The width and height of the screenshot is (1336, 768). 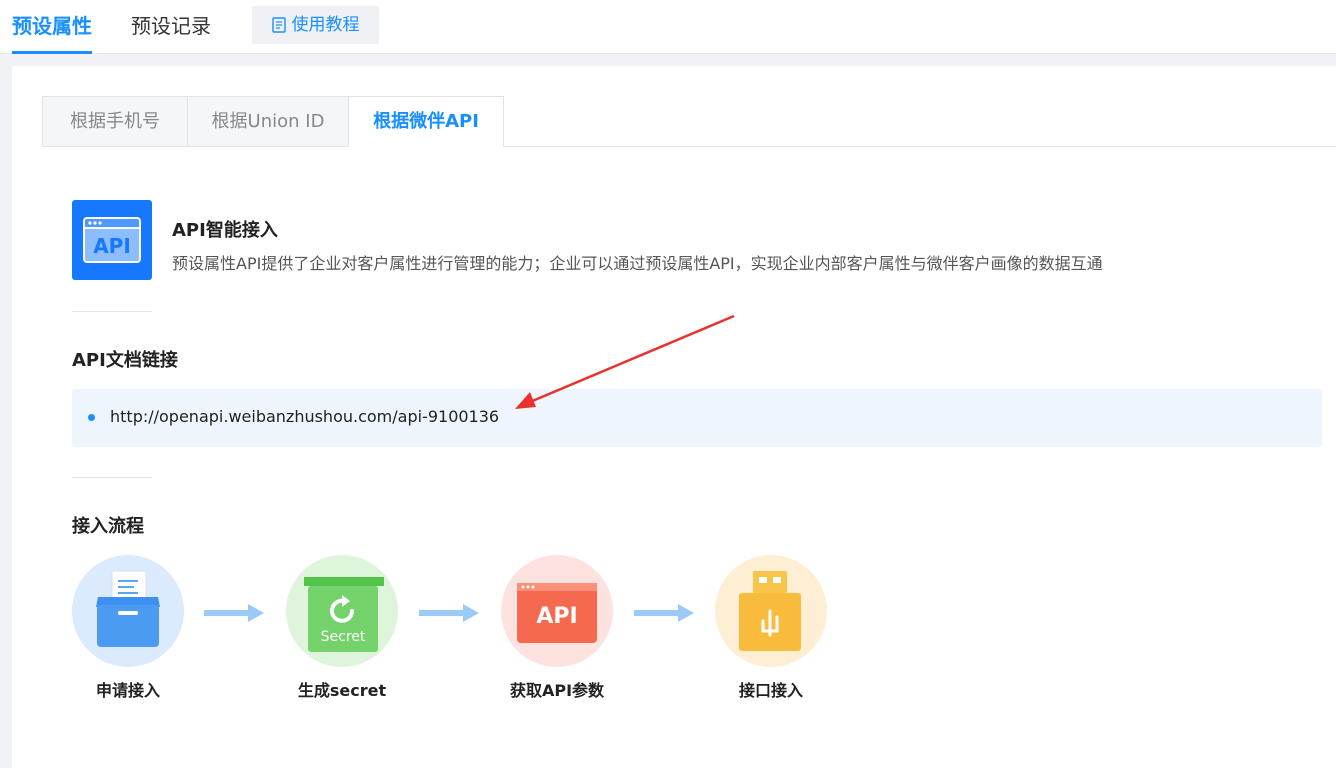 I want to click on secret-icon: Secret, so click(x=342, y=611).